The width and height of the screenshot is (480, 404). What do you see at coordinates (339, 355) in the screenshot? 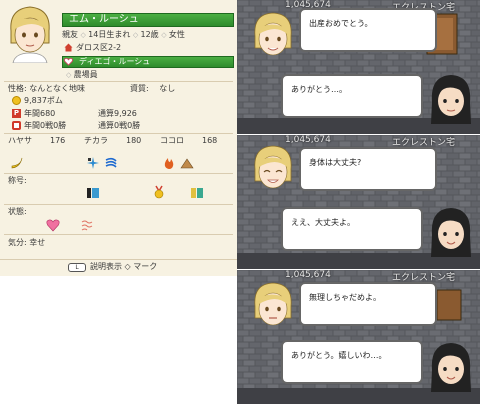
I see `speech-text: ありがとう。嬉しいわ…。` at bounding box center [339, 355].